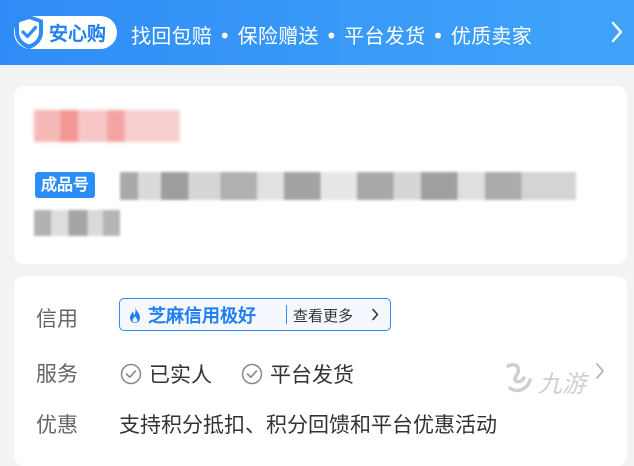  What do you see at coordinates (180, 375) in the screenshot?
I see `service-text: 已实人` at bounding box center [180, 375].